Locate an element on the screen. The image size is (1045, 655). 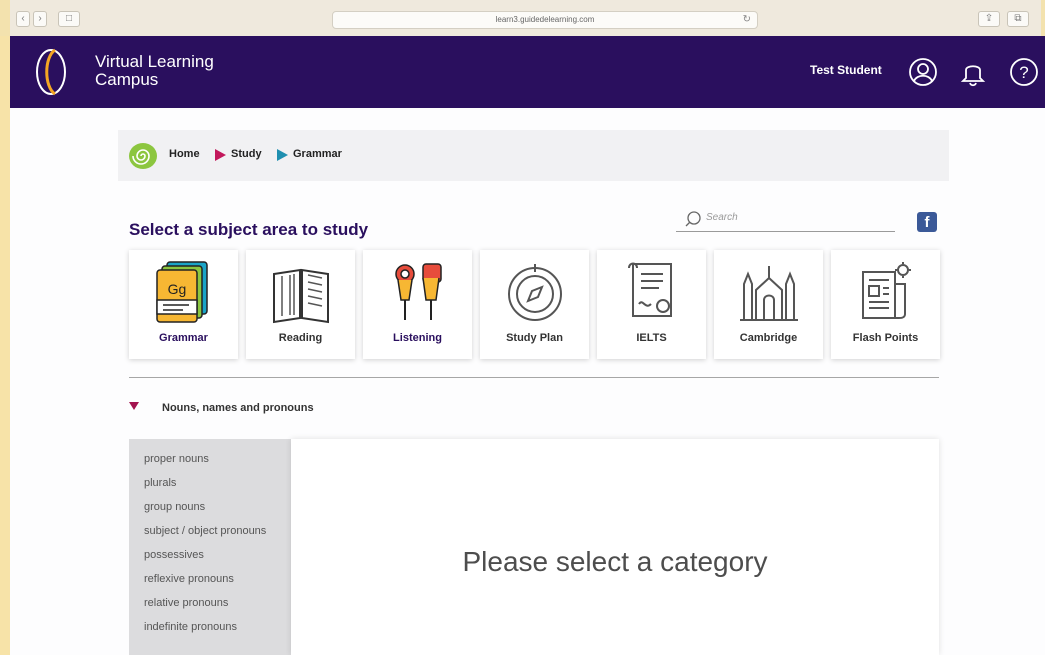
bell-icon is located at coordinates (973, 72).